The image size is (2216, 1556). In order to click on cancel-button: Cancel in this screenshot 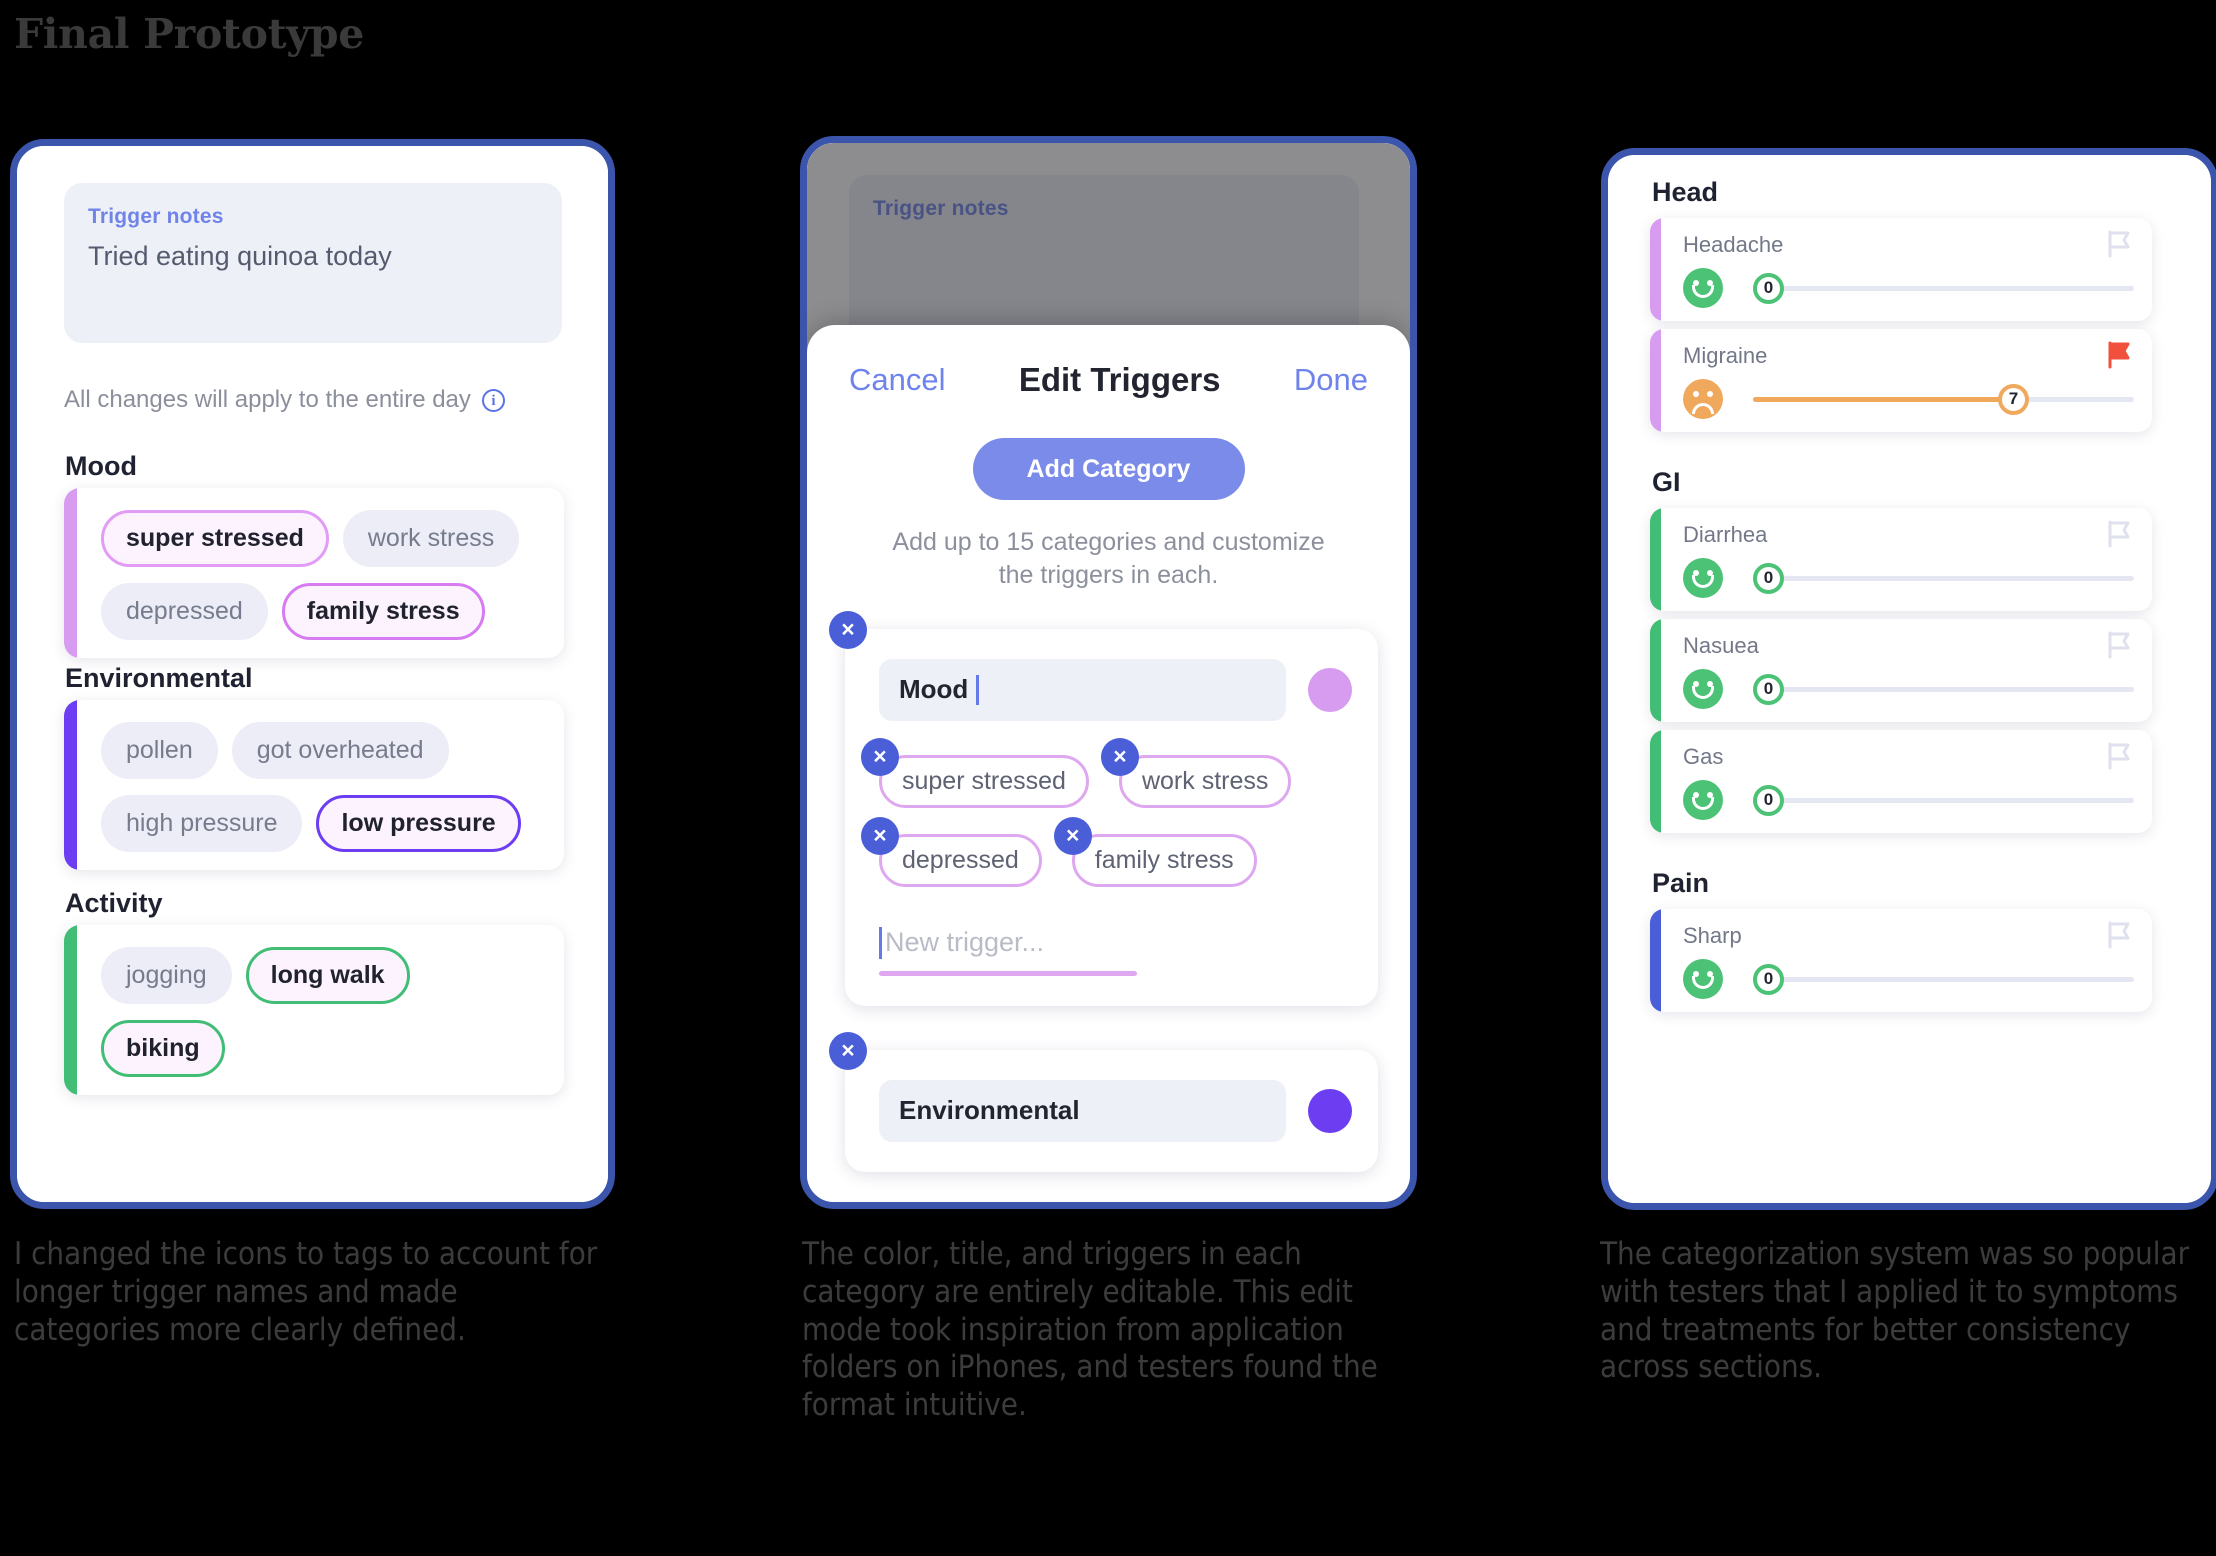, I will do `click(897, 380)`.